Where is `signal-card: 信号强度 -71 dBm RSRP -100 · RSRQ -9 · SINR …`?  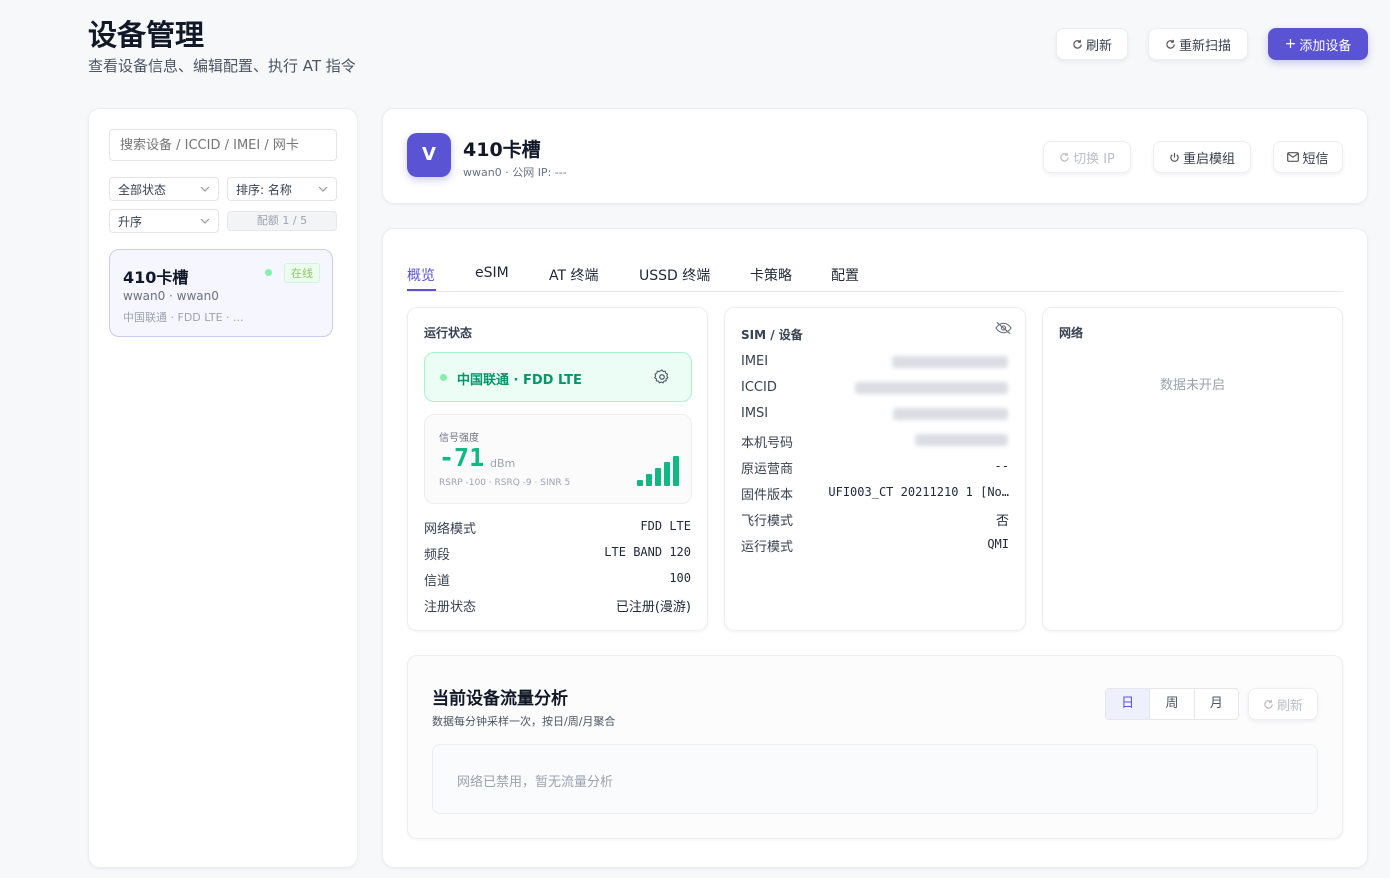
signal-card: 信号强度 -71 dBm RSRP -100 · RSRQ -9 · SINR … is located at coordinates (558, 459).